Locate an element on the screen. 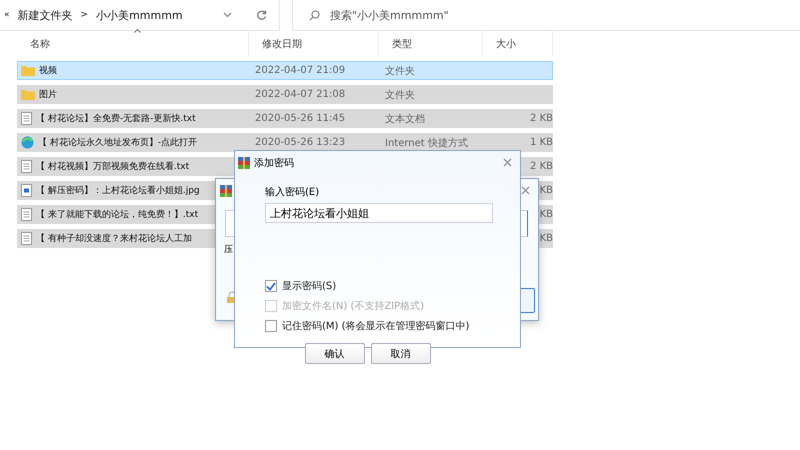 The image size is (800, 450). field-label: 输入密码(E) is located at coordinates (292, 192).